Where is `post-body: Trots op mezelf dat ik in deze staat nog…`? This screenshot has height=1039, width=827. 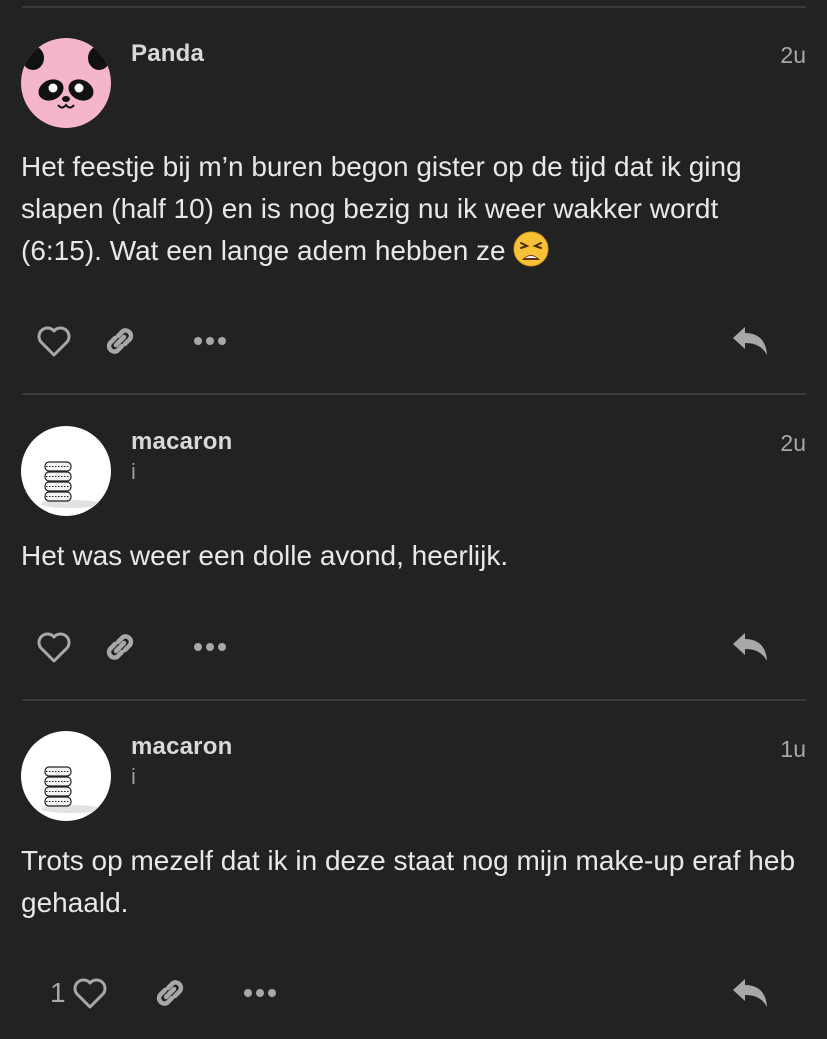
post-body: Trots op mezelf dat ik in deze staat nog… is located at coordinates (408, 881).